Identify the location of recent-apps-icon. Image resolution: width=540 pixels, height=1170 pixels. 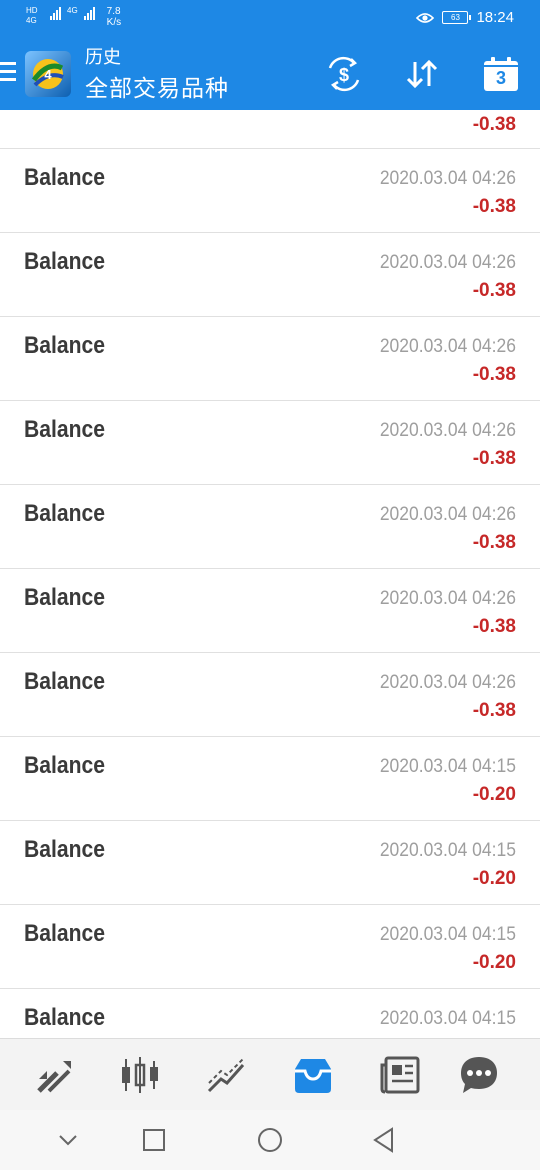
(154, 1140).